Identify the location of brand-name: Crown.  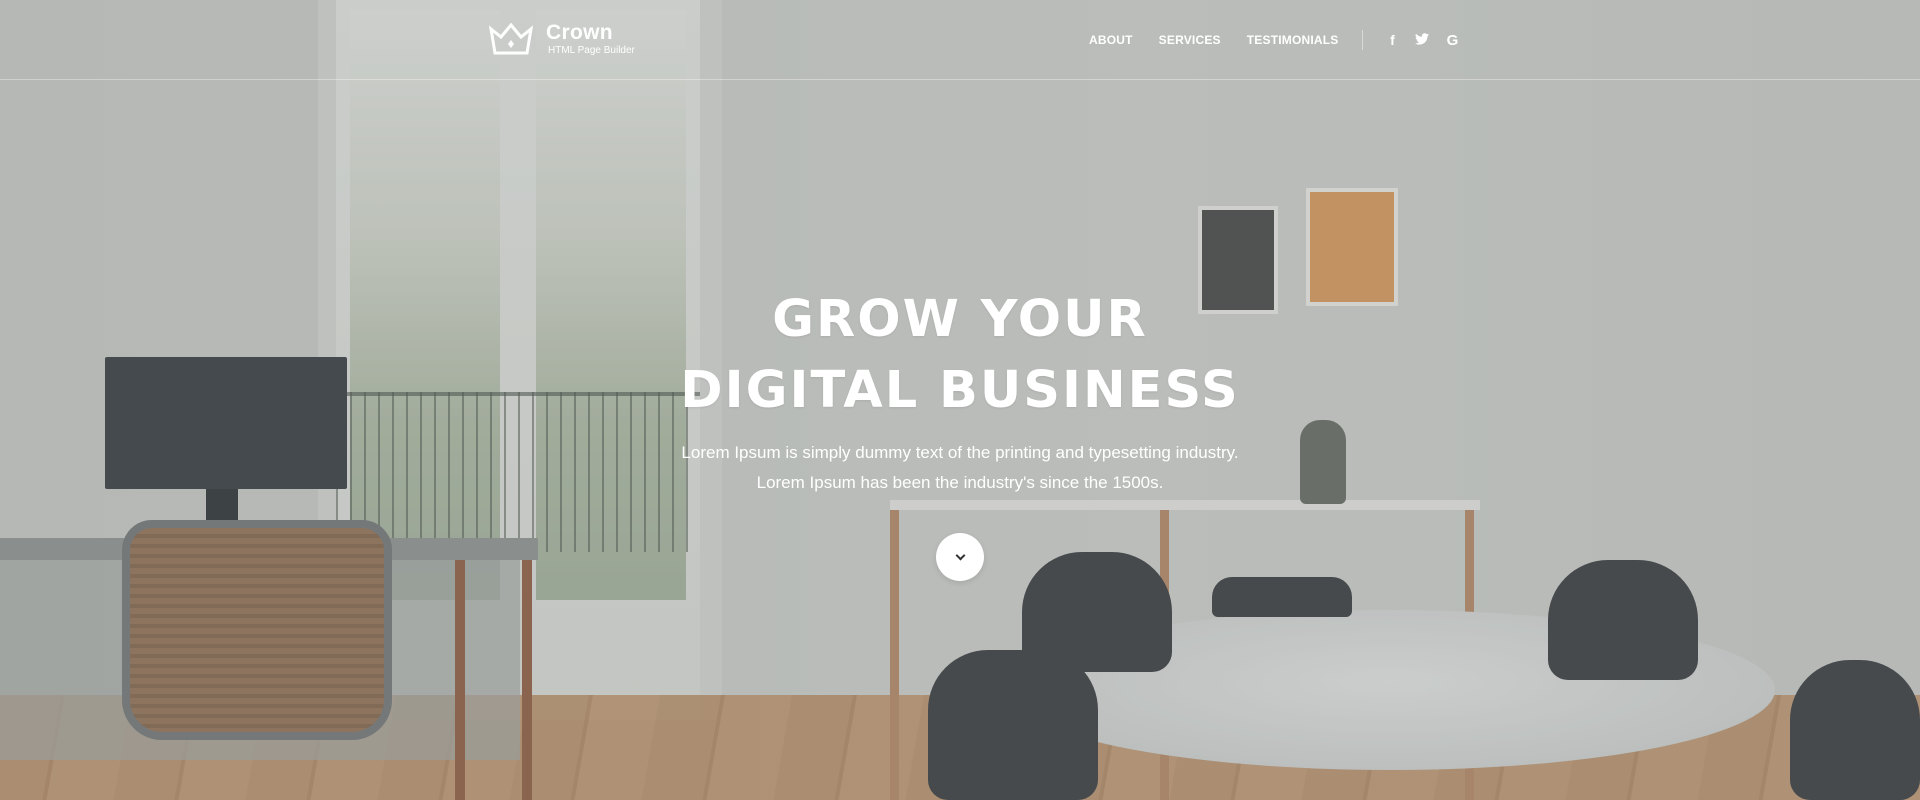
(579, 32).